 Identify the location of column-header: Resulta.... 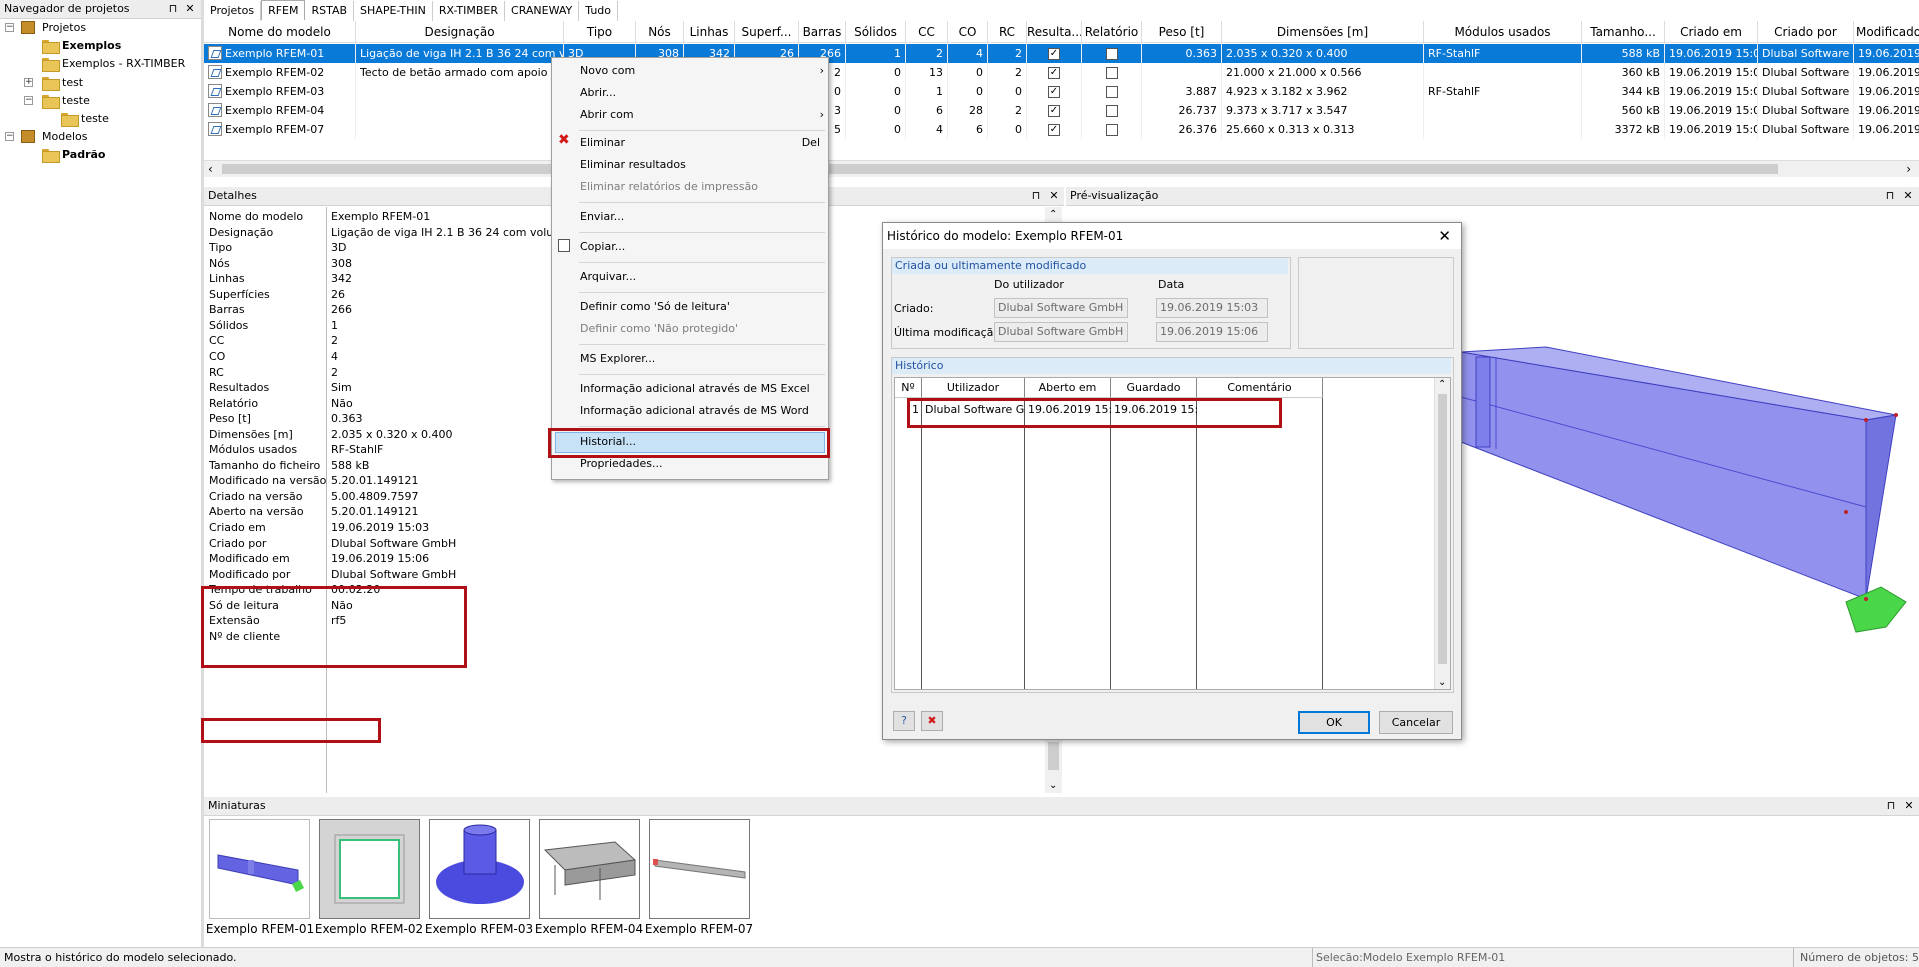
(1054, 32).